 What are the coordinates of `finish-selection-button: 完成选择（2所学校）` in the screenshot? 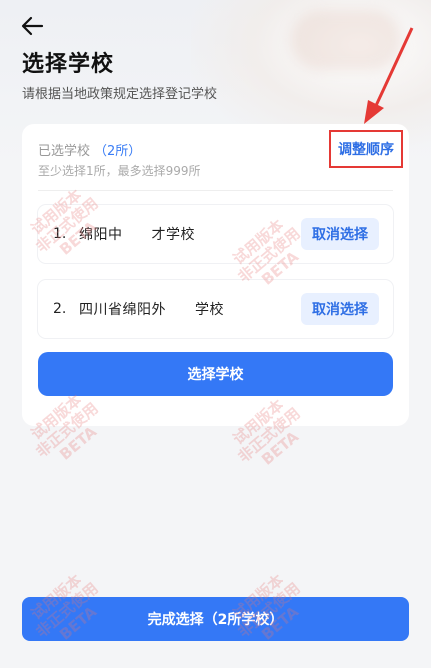 It's located at (215, 619).